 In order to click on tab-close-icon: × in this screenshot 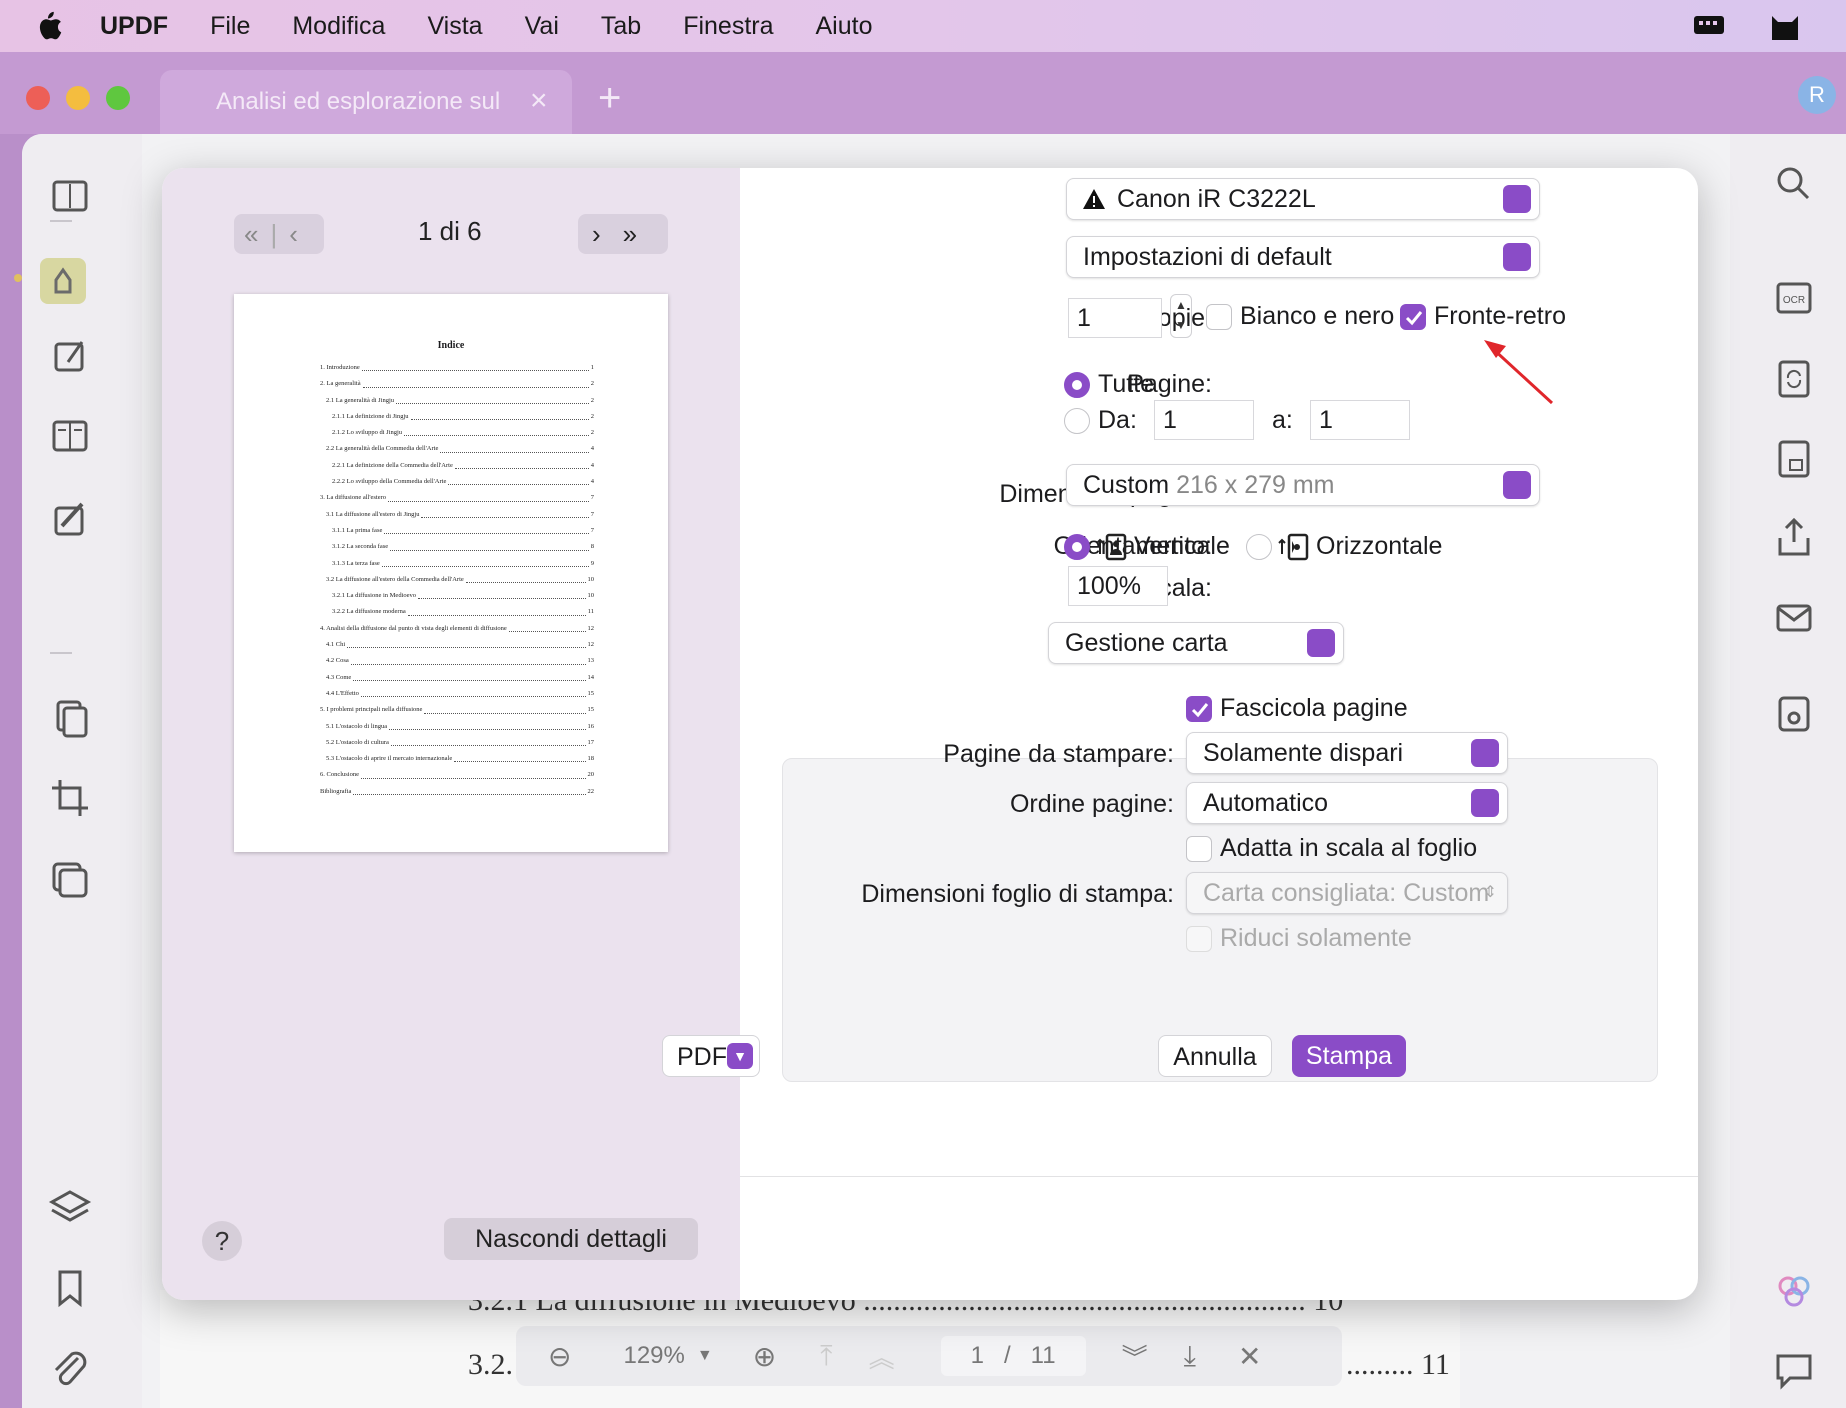, I will do `click(539, 101)`.